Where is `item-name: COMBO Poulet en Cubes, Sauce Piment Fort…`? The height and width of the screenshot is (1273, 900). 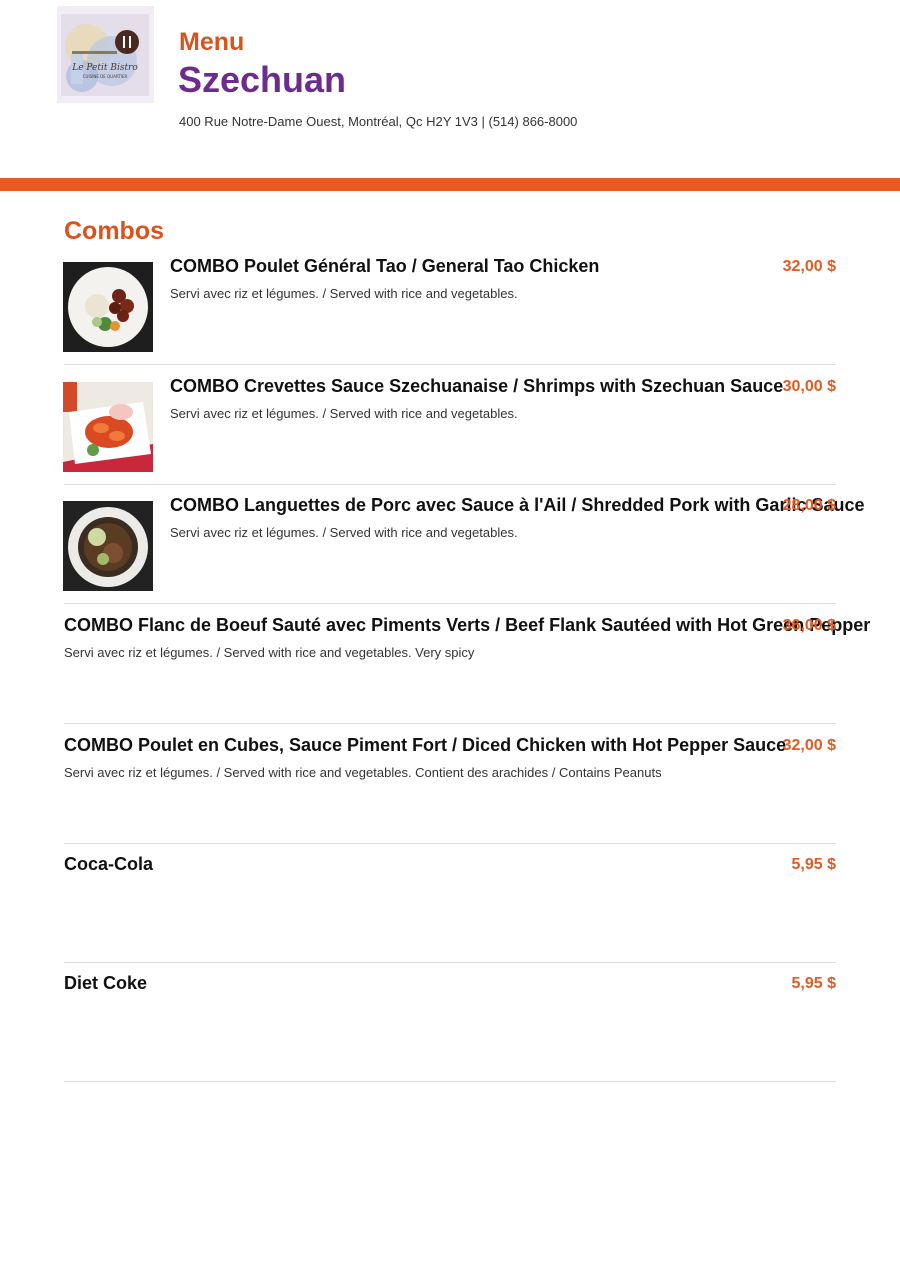
item-name: COMBO Poulet en Cubes, Sauce Piment Fort… is located at coordinates (425, 745).